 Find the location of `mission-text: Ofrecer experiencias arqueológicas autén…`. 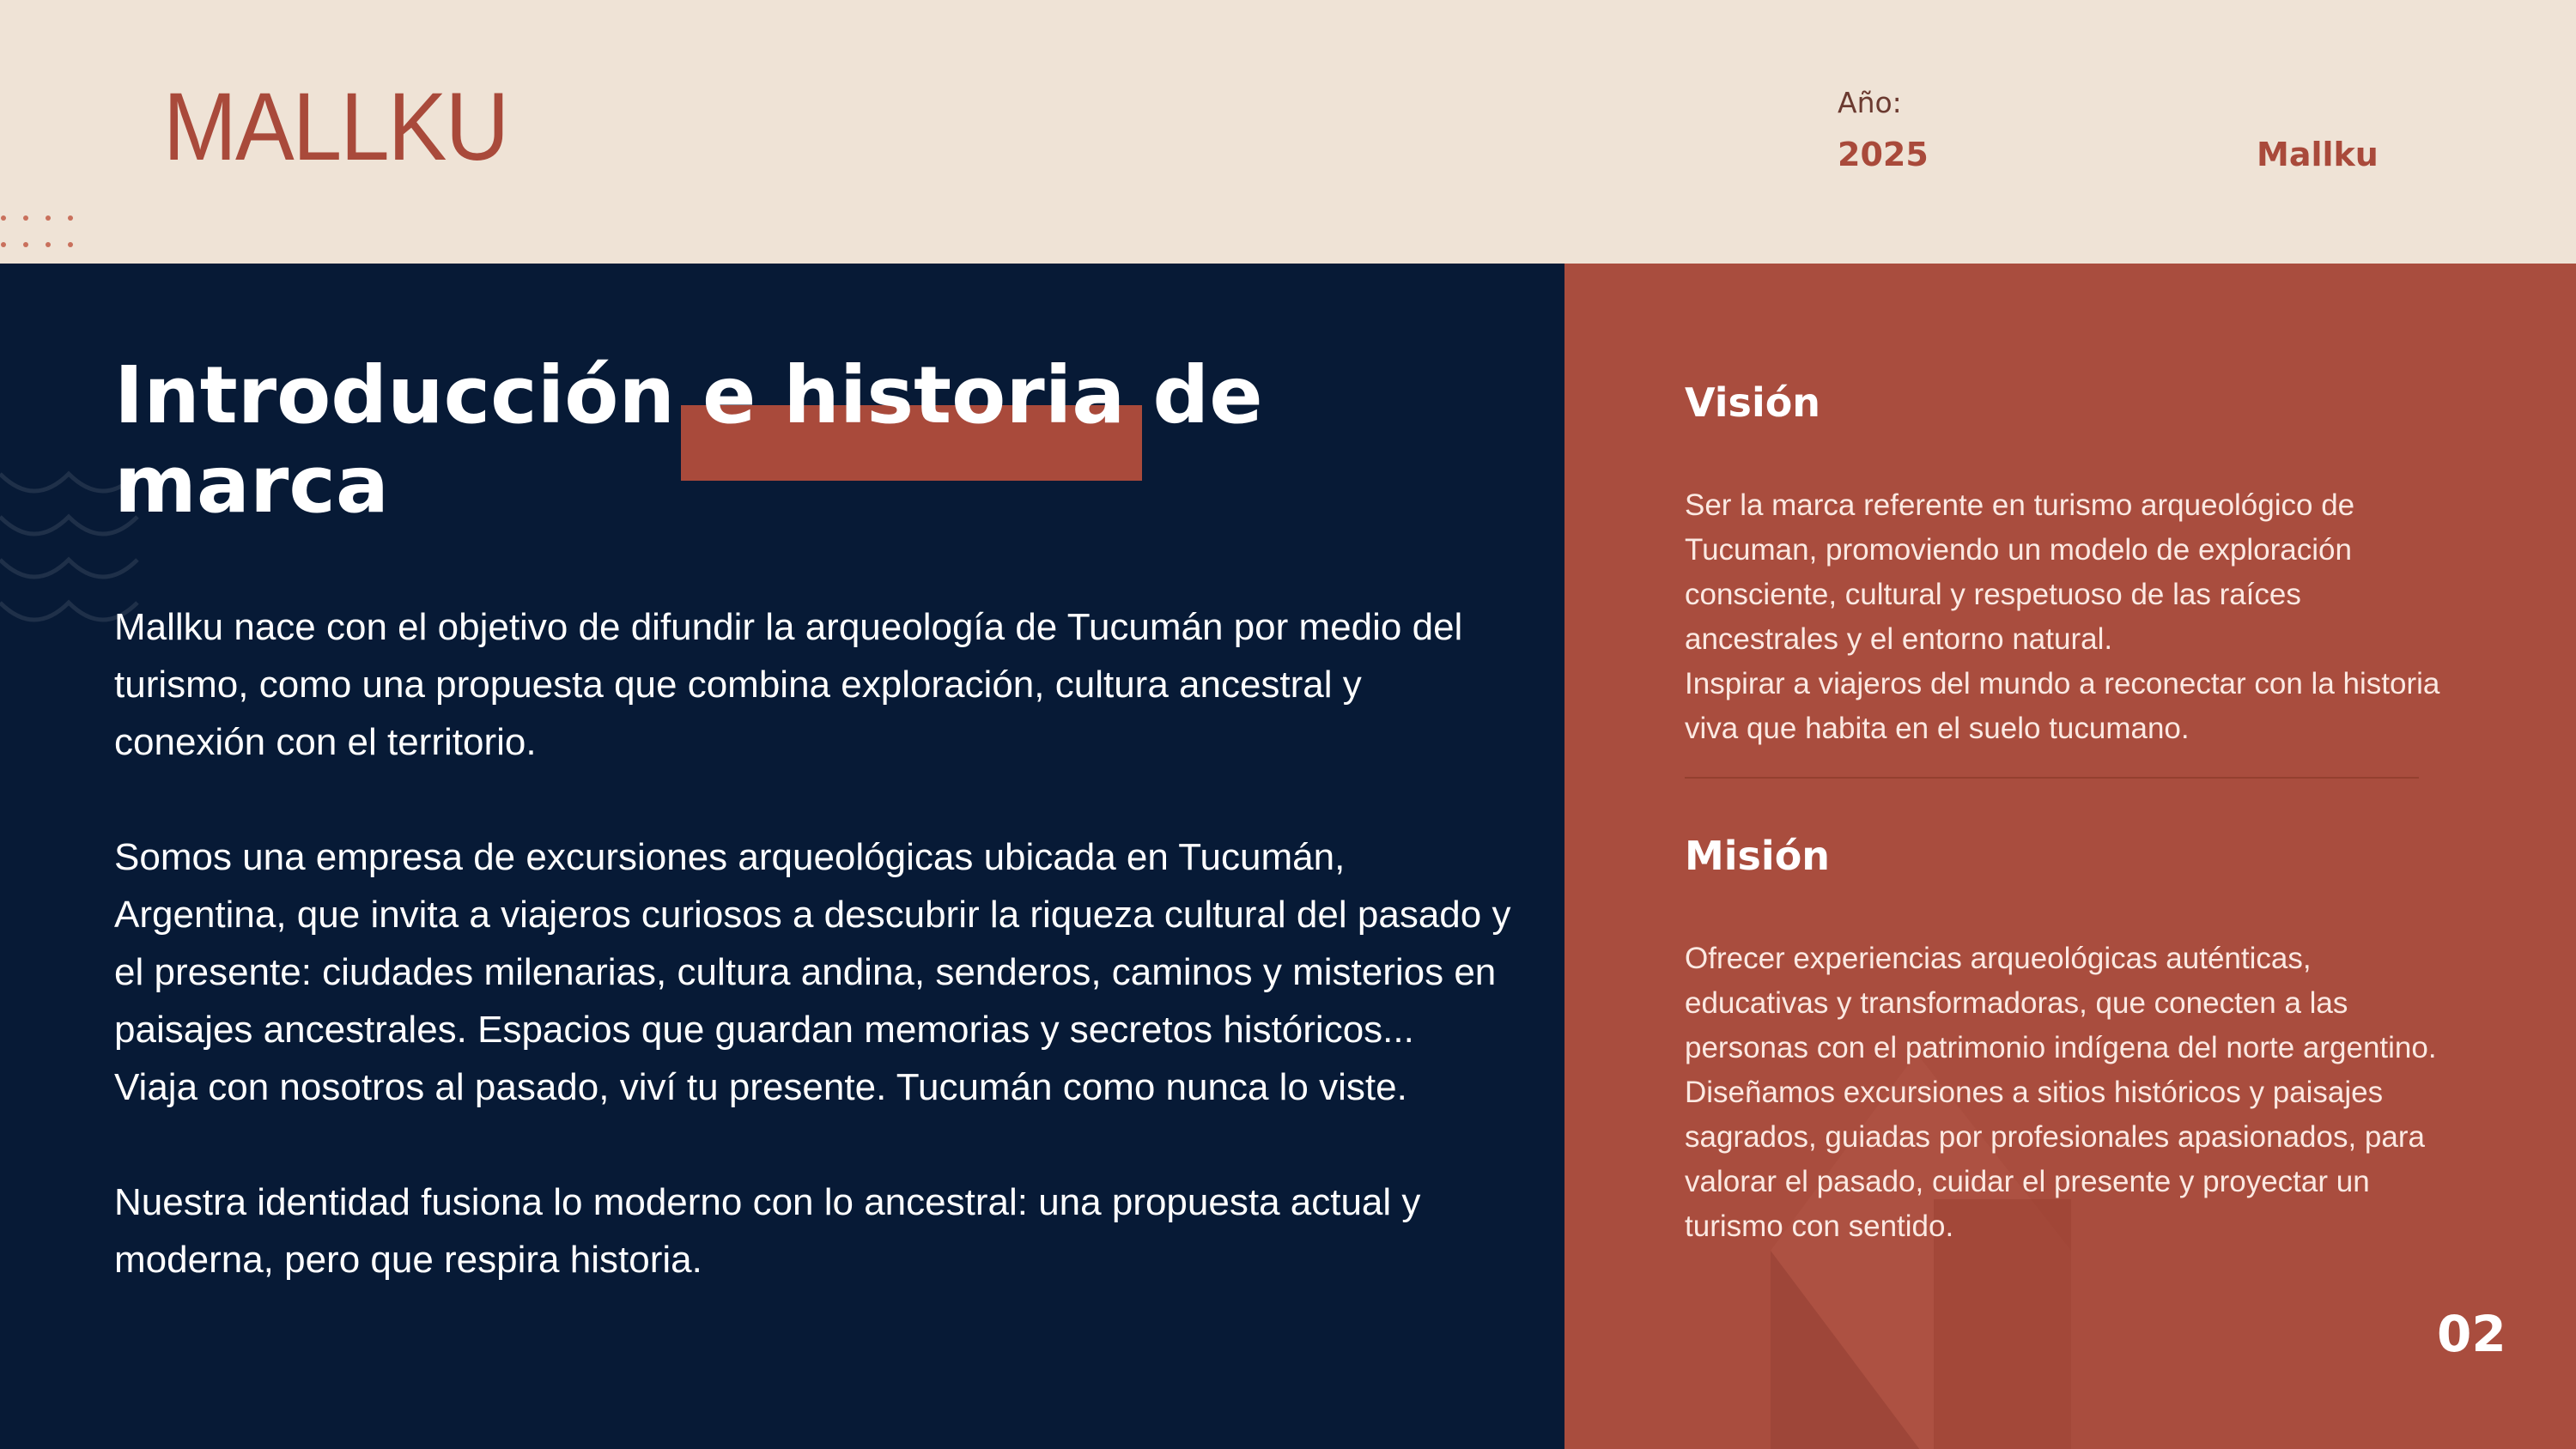

mission-text: Ofrecer experiencias arqueológicas autén… is located at coordinates (2071, 1093).